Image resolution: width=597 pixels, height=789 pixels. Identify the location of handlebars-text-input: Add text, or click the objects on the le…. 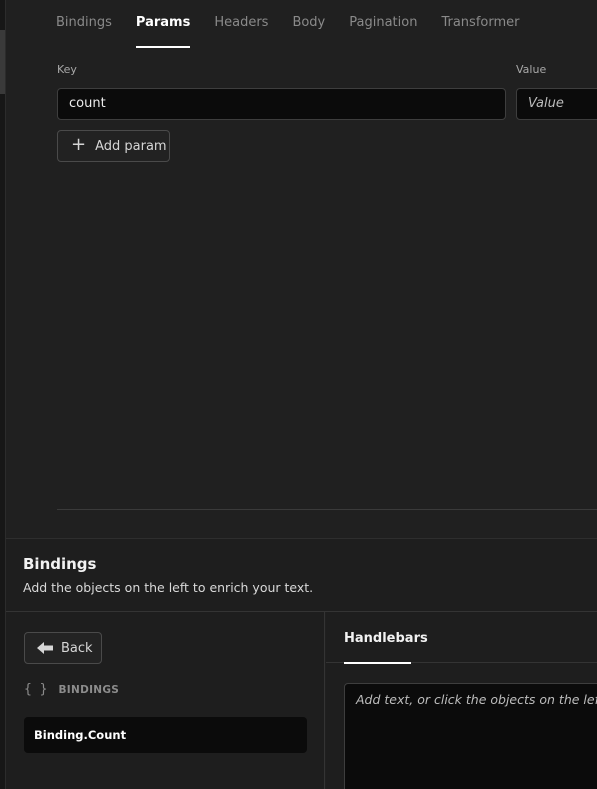
(470, 736).